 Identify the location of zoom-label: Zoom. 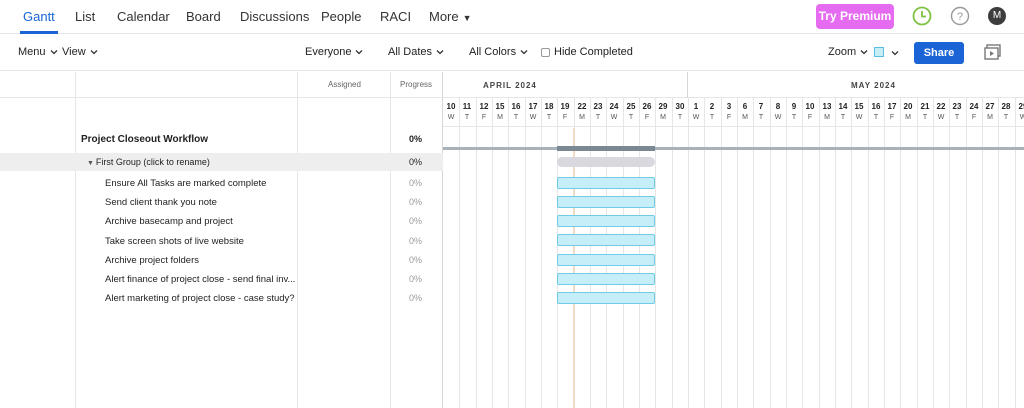
(842, 52).